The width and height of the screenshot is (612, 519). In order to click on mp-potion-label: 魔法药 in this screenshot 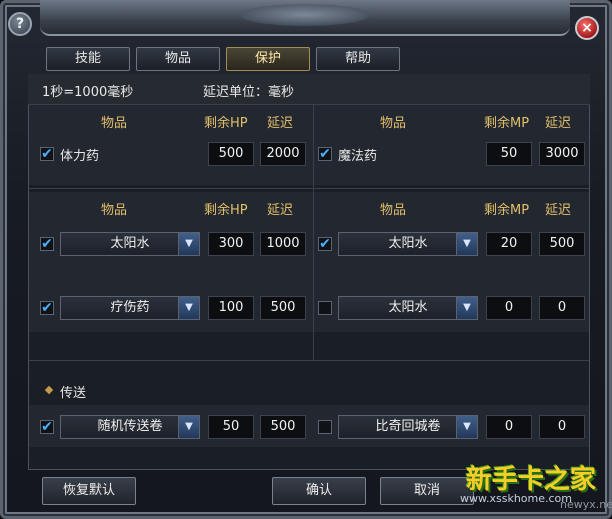, I will do `click(358, 156)`.